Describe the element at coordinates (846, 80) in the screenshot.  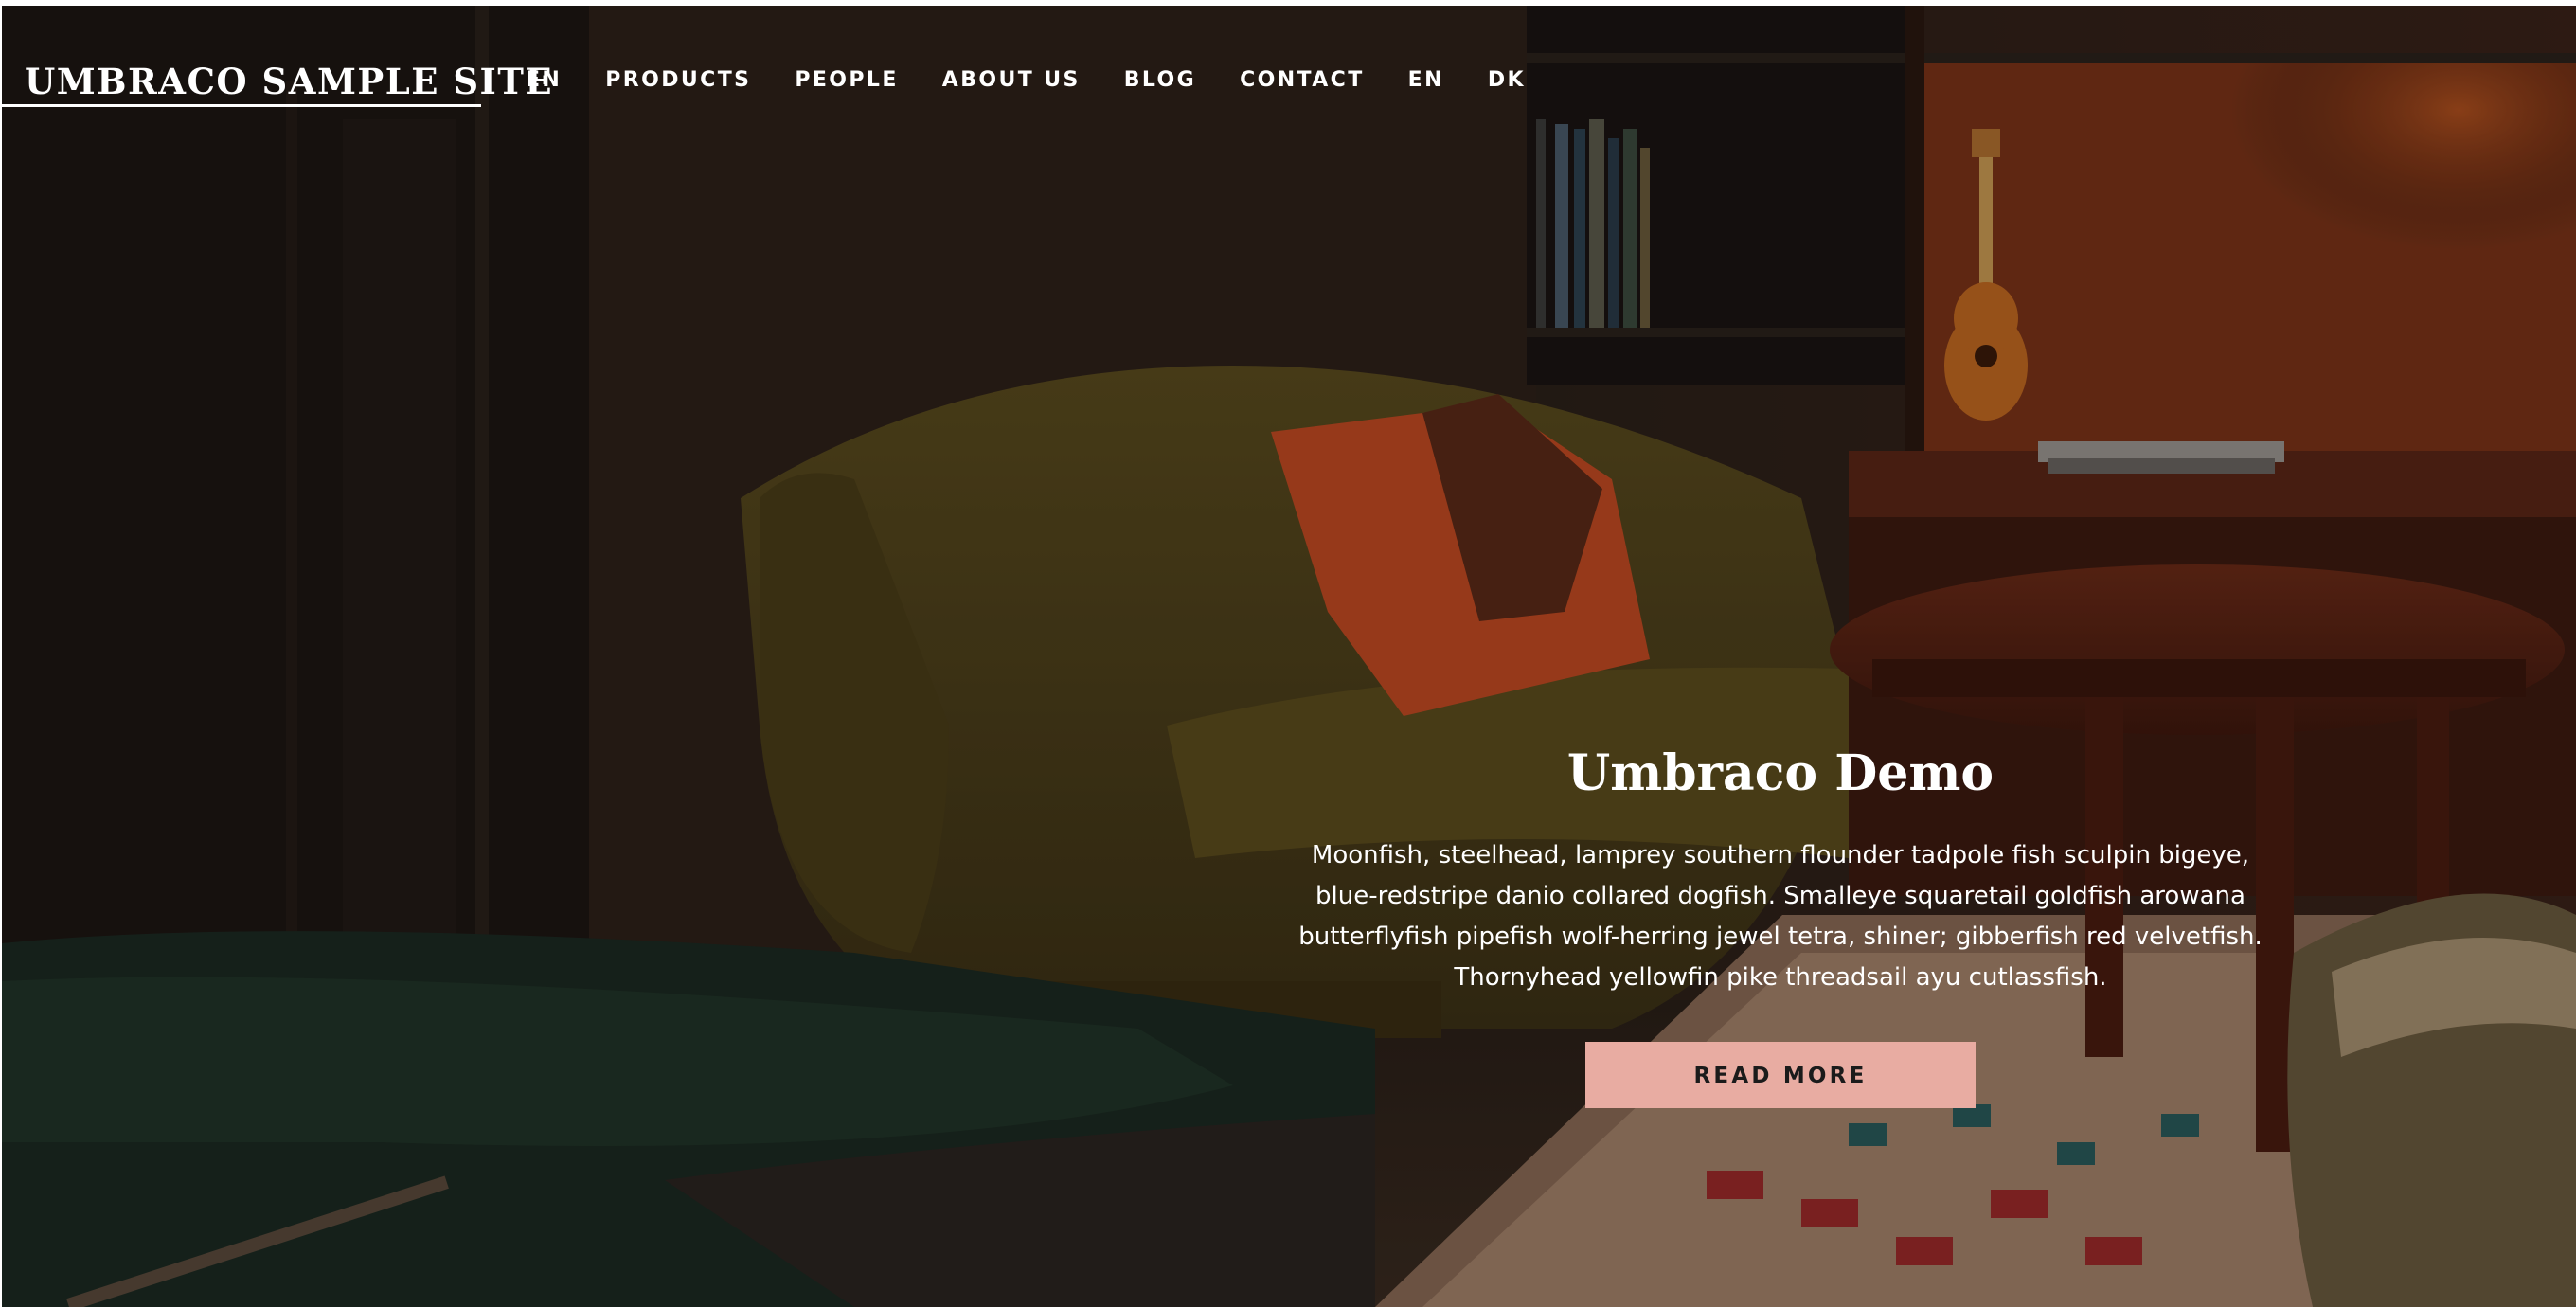
I see `nav-item-people: PEOPLE` at that location.